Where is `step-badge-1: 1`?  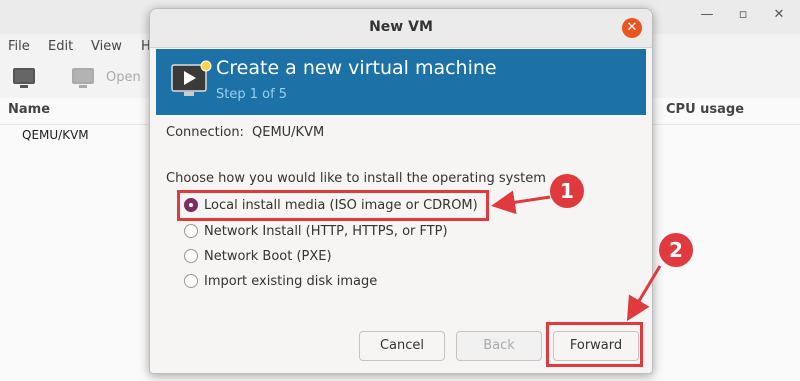
step-badge-1: 1 is located at coordinates (567, 191).